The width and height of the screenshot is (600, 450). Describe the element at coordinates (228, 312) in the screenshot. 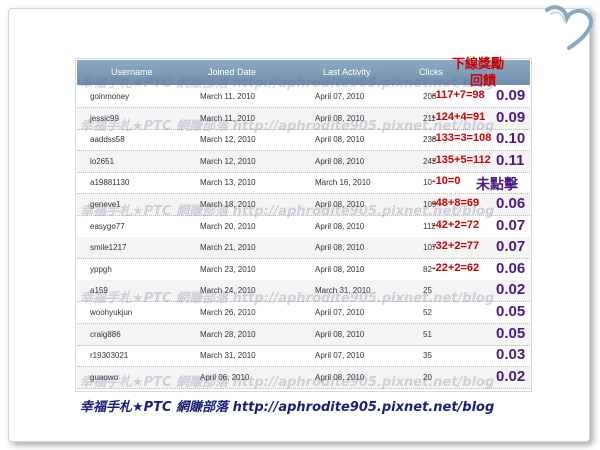

I see `joined-date-cell: March 26, 2010` at that location.